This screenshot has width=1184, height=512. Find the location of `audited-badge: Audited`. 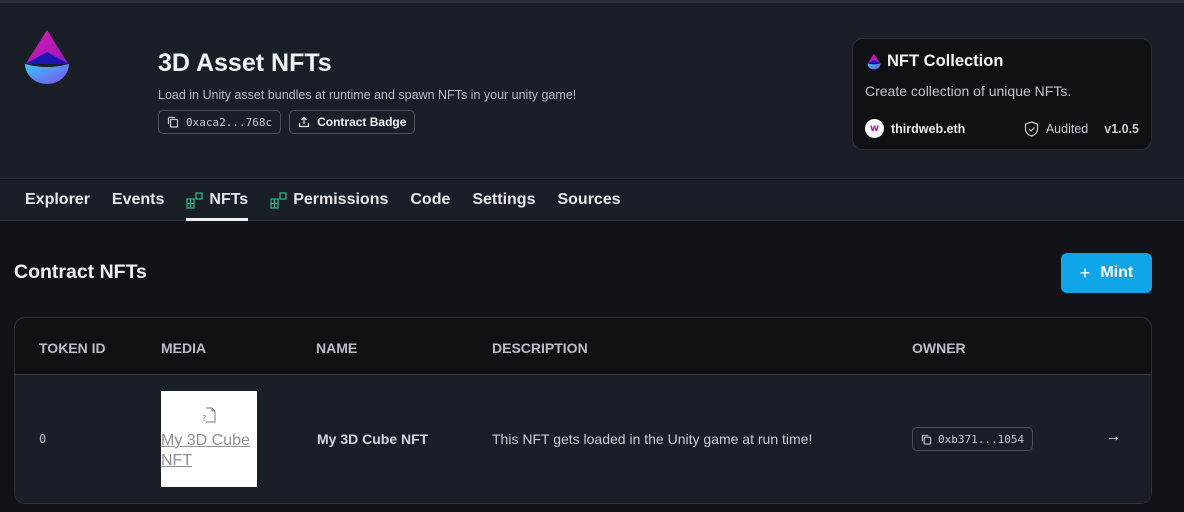

audited-badge: Audited is located at coordinates (1056, 128).